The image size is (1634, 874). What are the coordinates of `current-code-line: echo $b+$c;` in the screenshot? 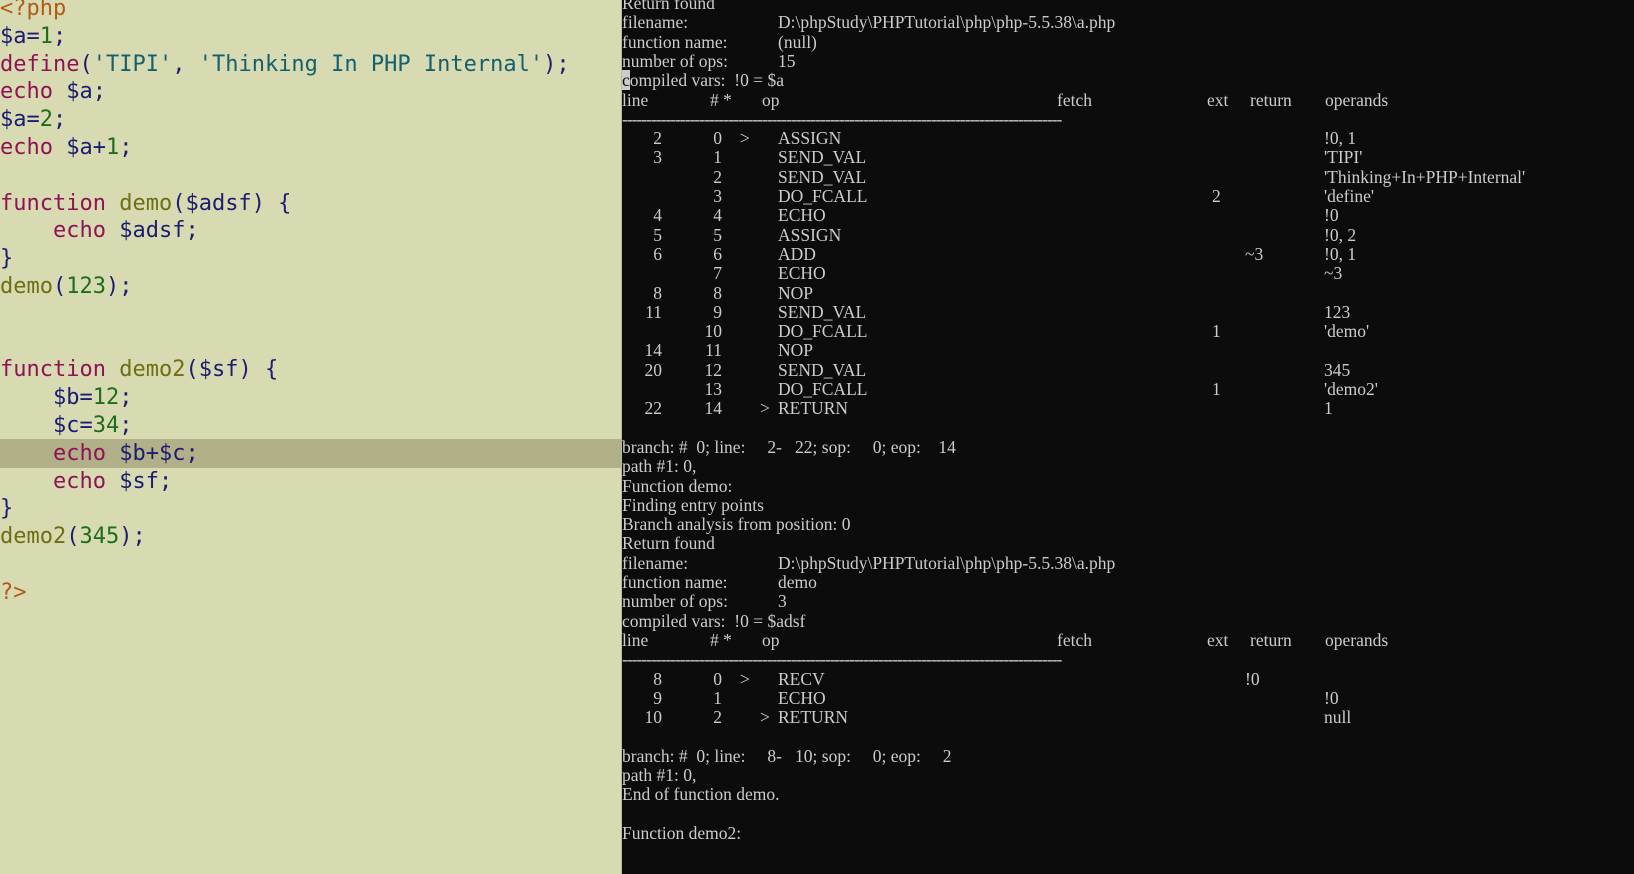 It's located at (310, 453).